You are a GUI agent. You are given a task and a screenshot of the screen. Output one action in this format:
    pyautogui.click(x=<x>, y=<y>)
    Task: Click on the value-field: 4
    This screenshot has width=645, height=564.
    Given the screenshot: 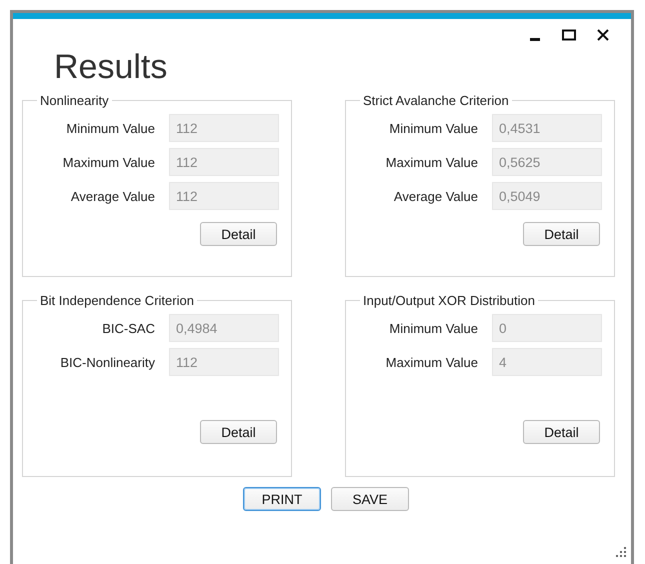 What is the action you would take?
    pyautogui.click(x=547, y=362)
    